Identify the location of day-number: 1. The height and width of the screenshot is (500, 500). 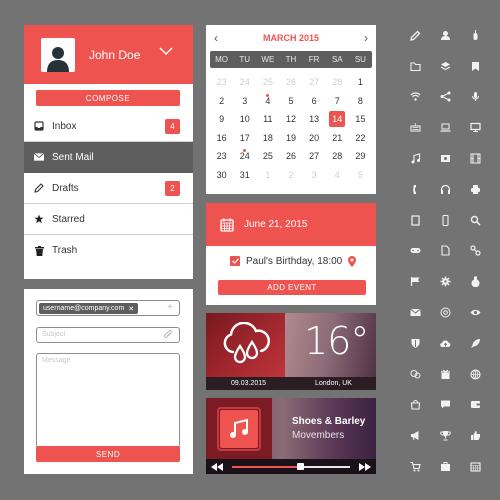
(360, 82).